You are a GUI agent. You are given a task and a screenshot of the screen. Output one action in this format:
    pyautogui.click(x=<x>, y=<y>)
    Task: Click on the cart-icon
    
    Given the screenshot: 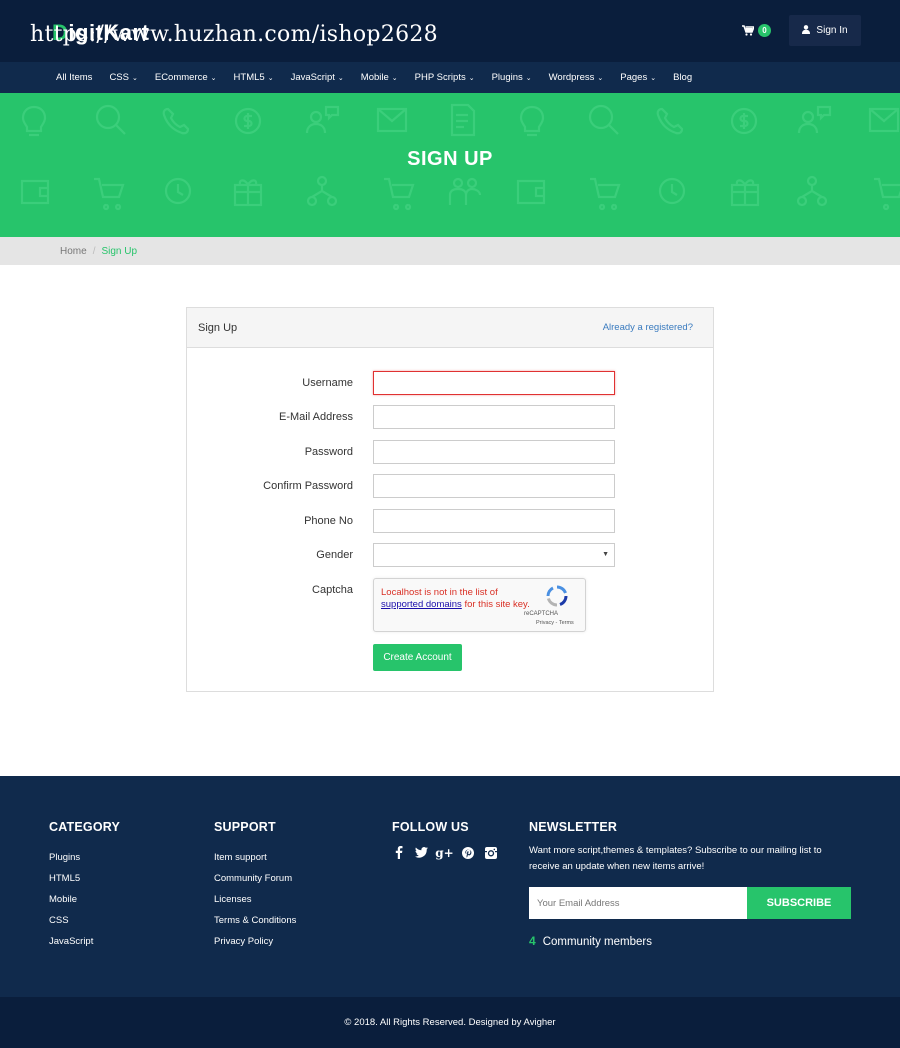 What is the action you would take?
    pyautogui.click(x=748, y=30)
    